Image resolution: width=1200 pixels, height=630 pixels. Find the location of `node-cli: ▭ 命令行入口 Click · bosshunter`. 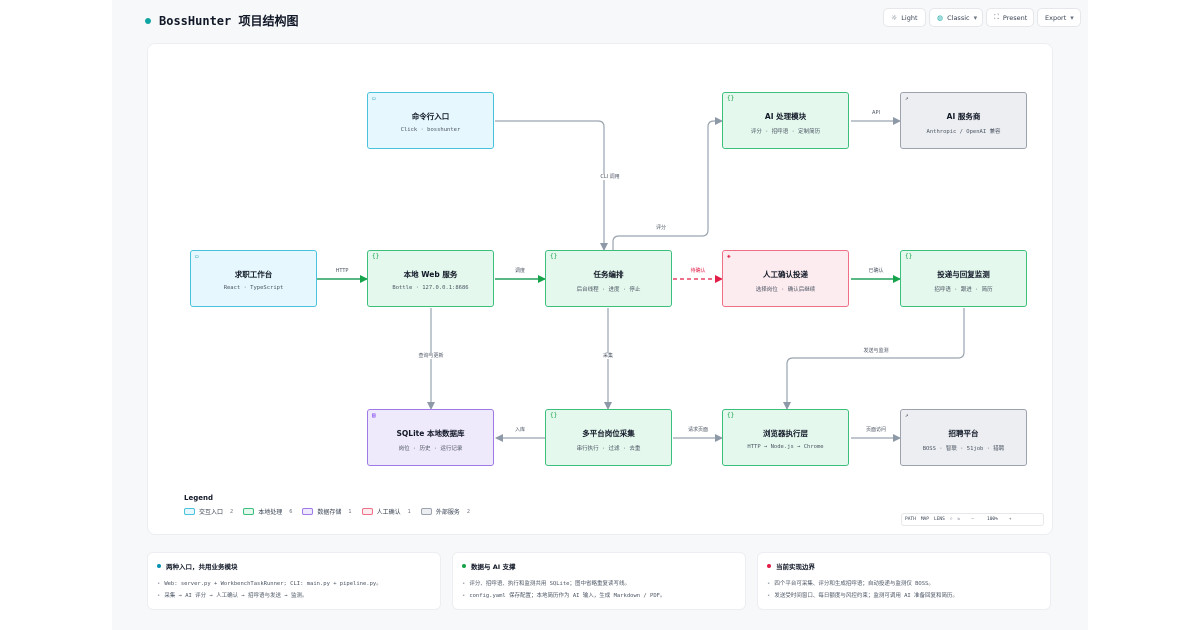

node-cli: ▭ 命令行入口 Click · bosshunter is located at coordinates (430, 120).